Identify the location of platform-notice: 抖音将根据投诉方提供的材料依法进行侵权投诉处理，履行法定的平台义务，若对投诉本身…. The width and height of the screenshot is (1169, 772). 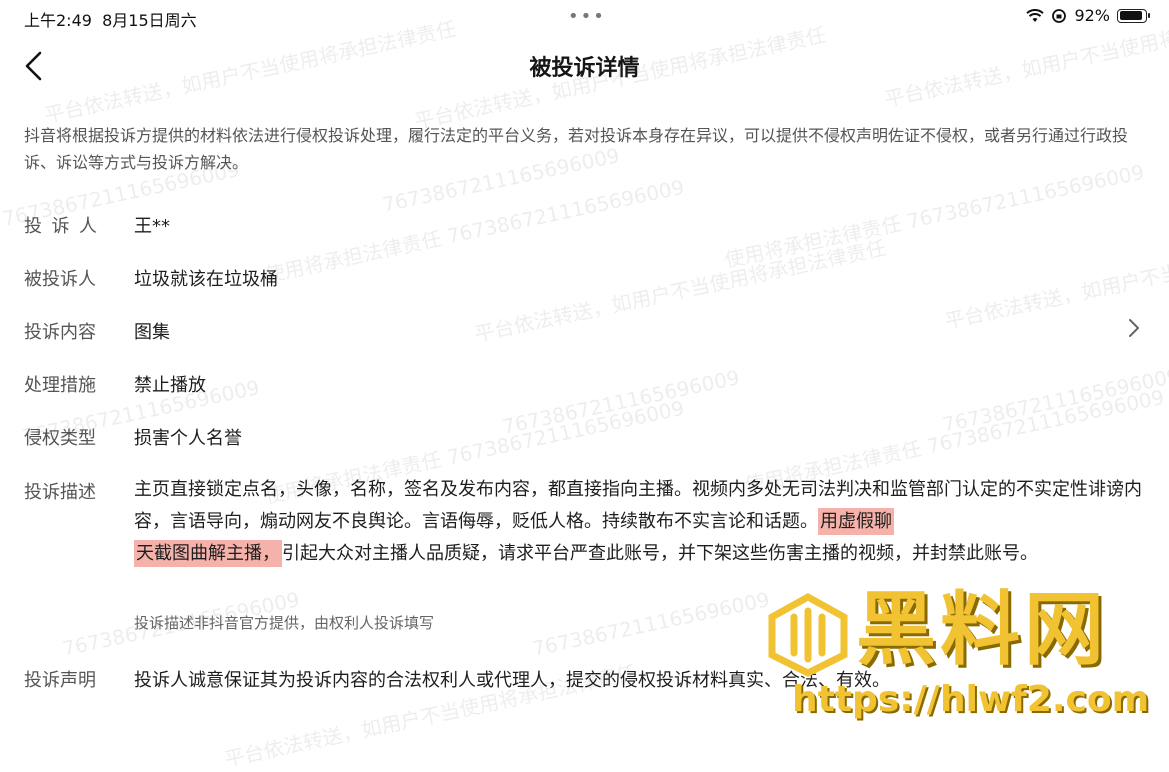
(576, 149).